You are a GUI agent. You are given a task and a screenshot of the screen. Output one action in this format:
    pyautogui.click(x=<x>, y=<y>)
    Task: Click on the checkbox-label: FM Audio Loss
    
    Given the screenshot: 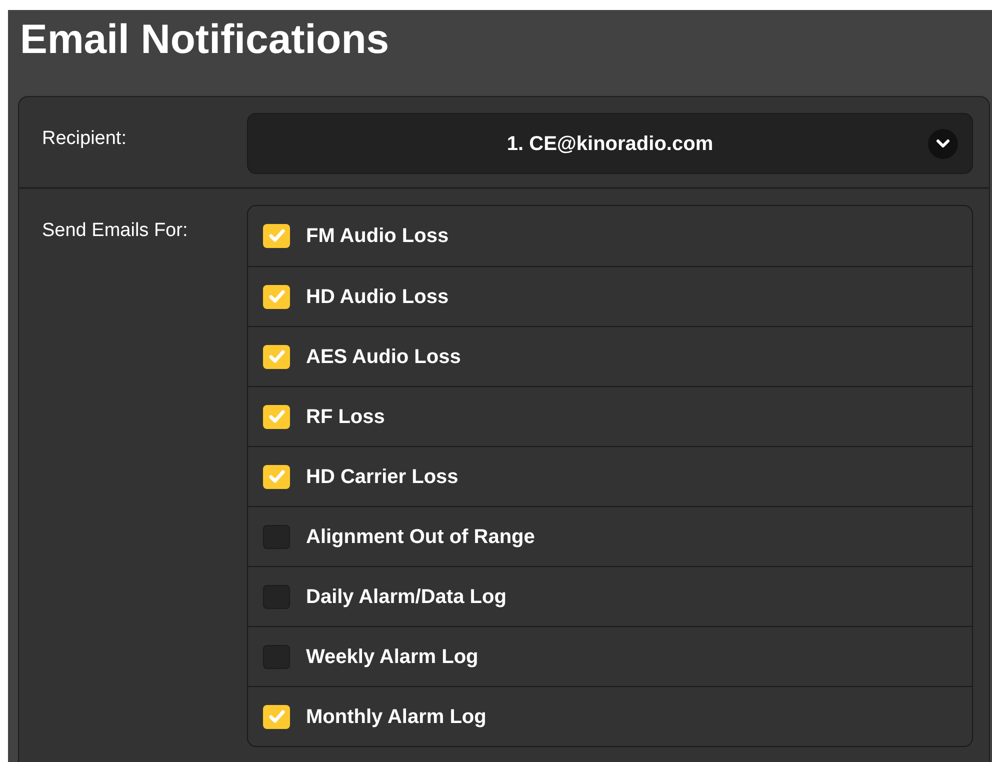 What is the action you would take?
    pyautogui.click(x=377, y=236)
    